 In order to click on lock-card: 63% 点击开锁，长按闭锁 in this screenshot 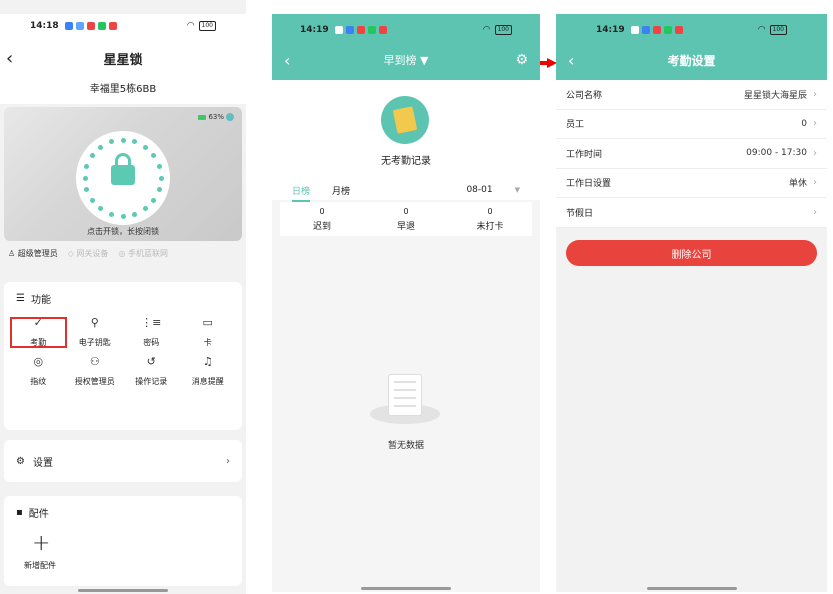, I will do `click(123, 174)`.